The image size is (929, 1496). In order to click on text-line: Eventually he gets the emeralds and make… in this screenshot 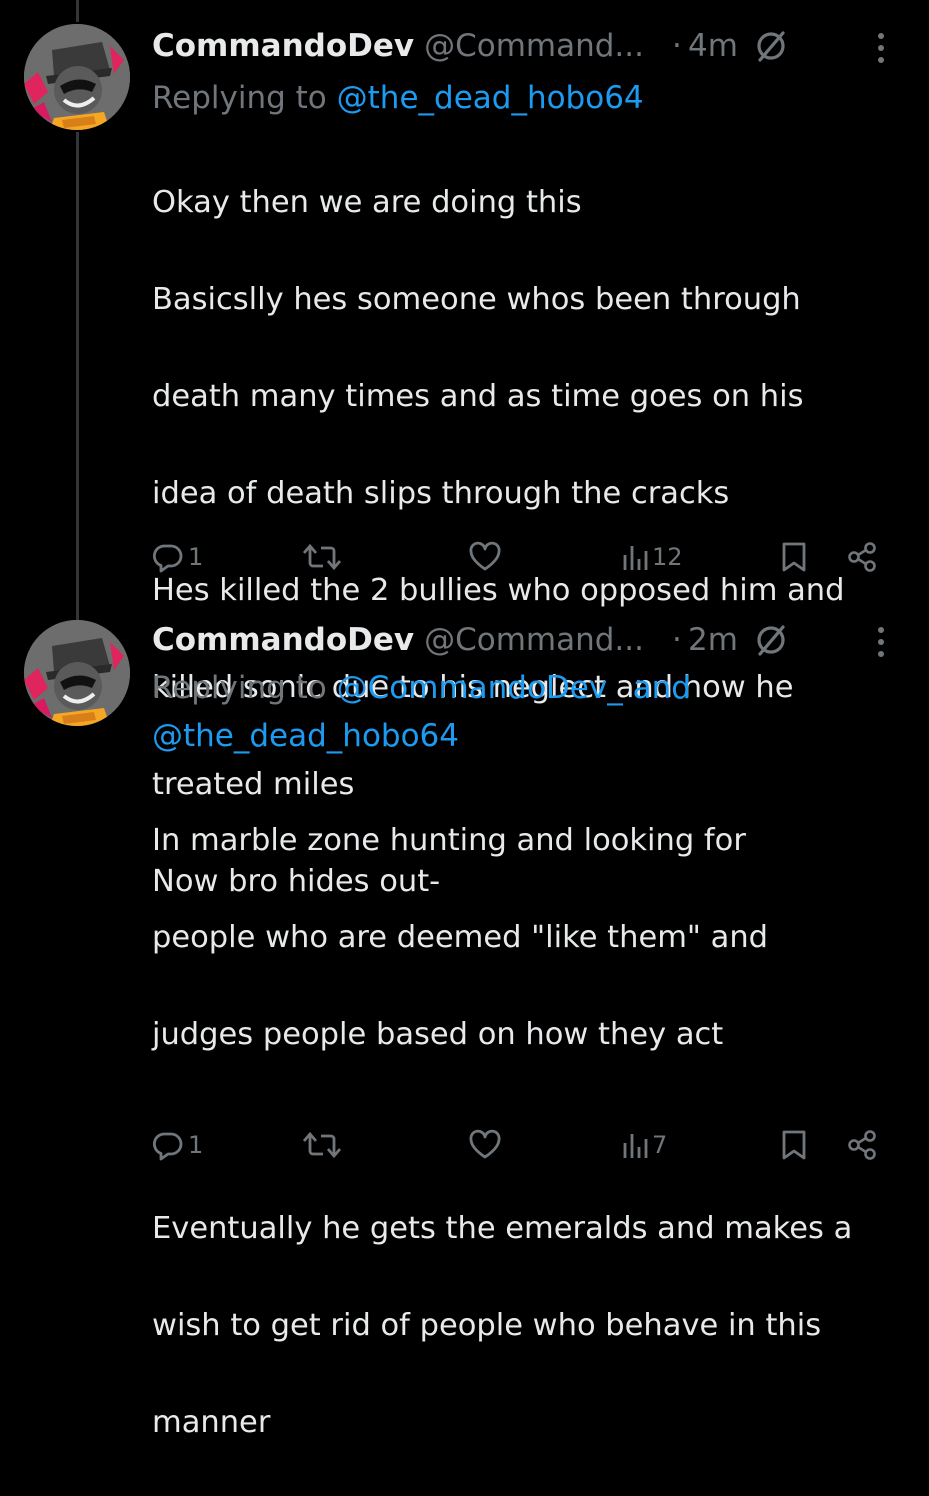, I will do `click(502, 1228)`.